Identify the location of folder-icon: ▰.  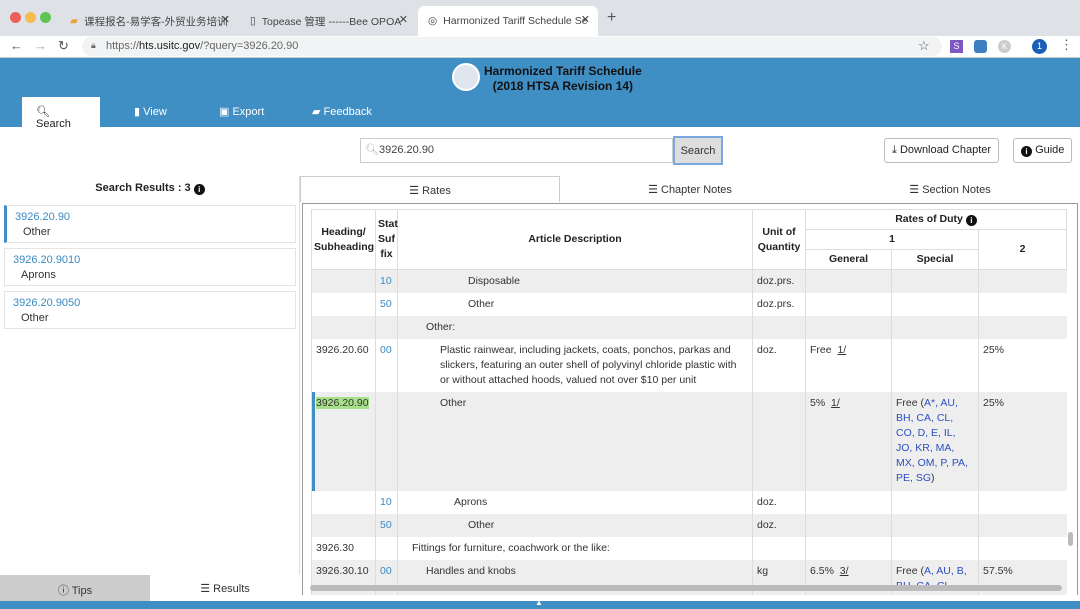
(74, 21).